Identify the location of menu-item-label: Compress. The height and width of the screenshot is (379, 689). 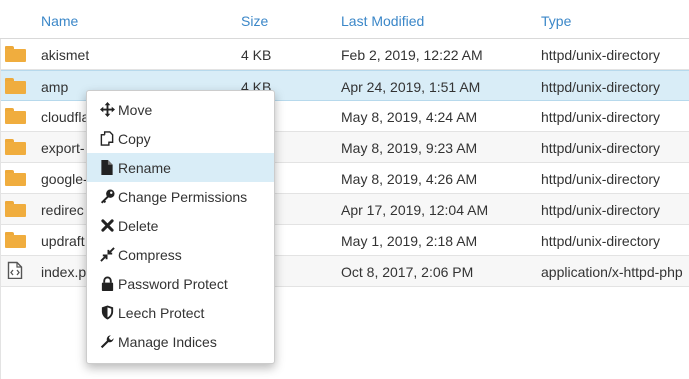
(150, 254).